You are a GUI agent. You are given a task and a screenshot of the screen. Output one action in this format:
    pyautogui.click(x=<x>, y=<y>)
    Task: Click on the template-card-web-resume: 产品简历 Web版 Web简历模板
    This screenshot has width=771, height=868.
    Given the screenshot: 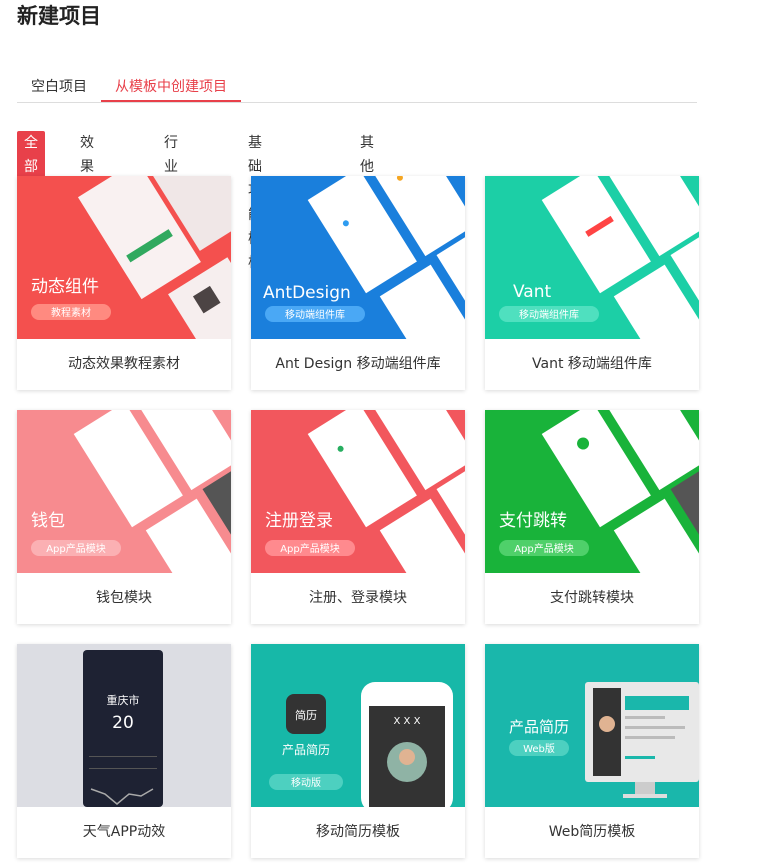 What is the action you would take?
    pyautogui.click(x=592, y=751)
    